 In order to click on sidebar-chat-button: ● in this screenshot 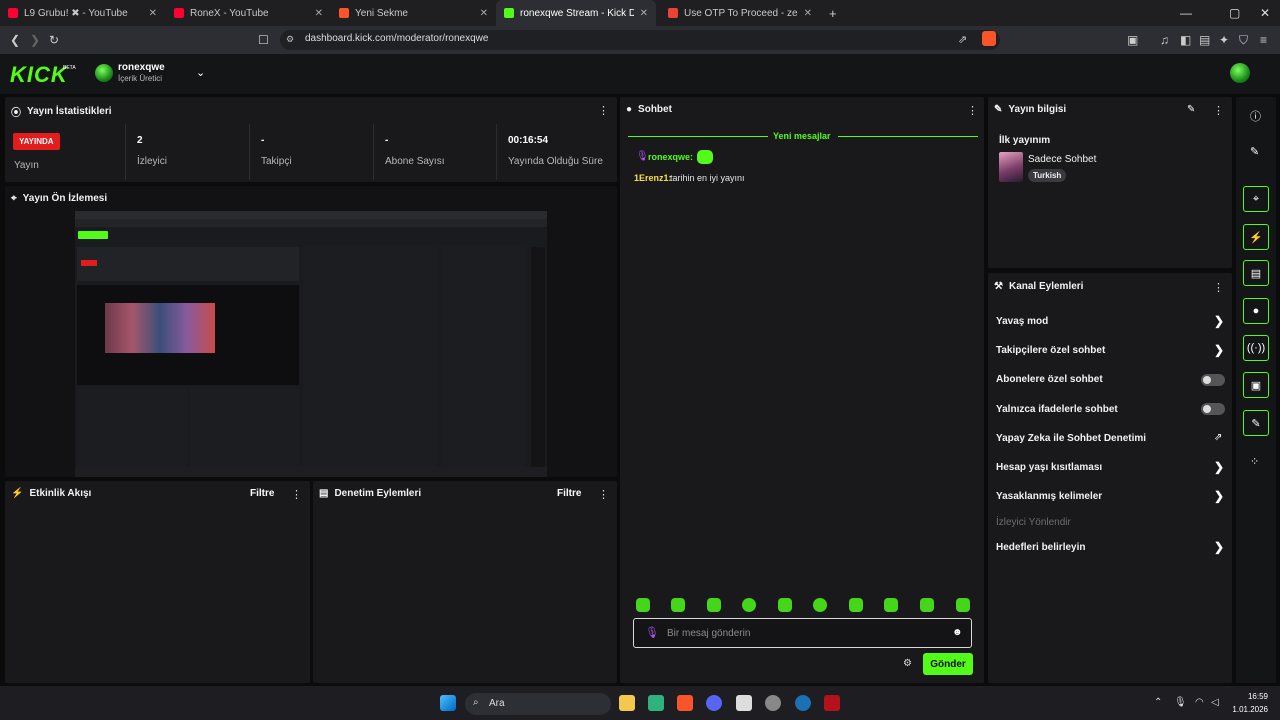, I will do `click(1256, 311)`.